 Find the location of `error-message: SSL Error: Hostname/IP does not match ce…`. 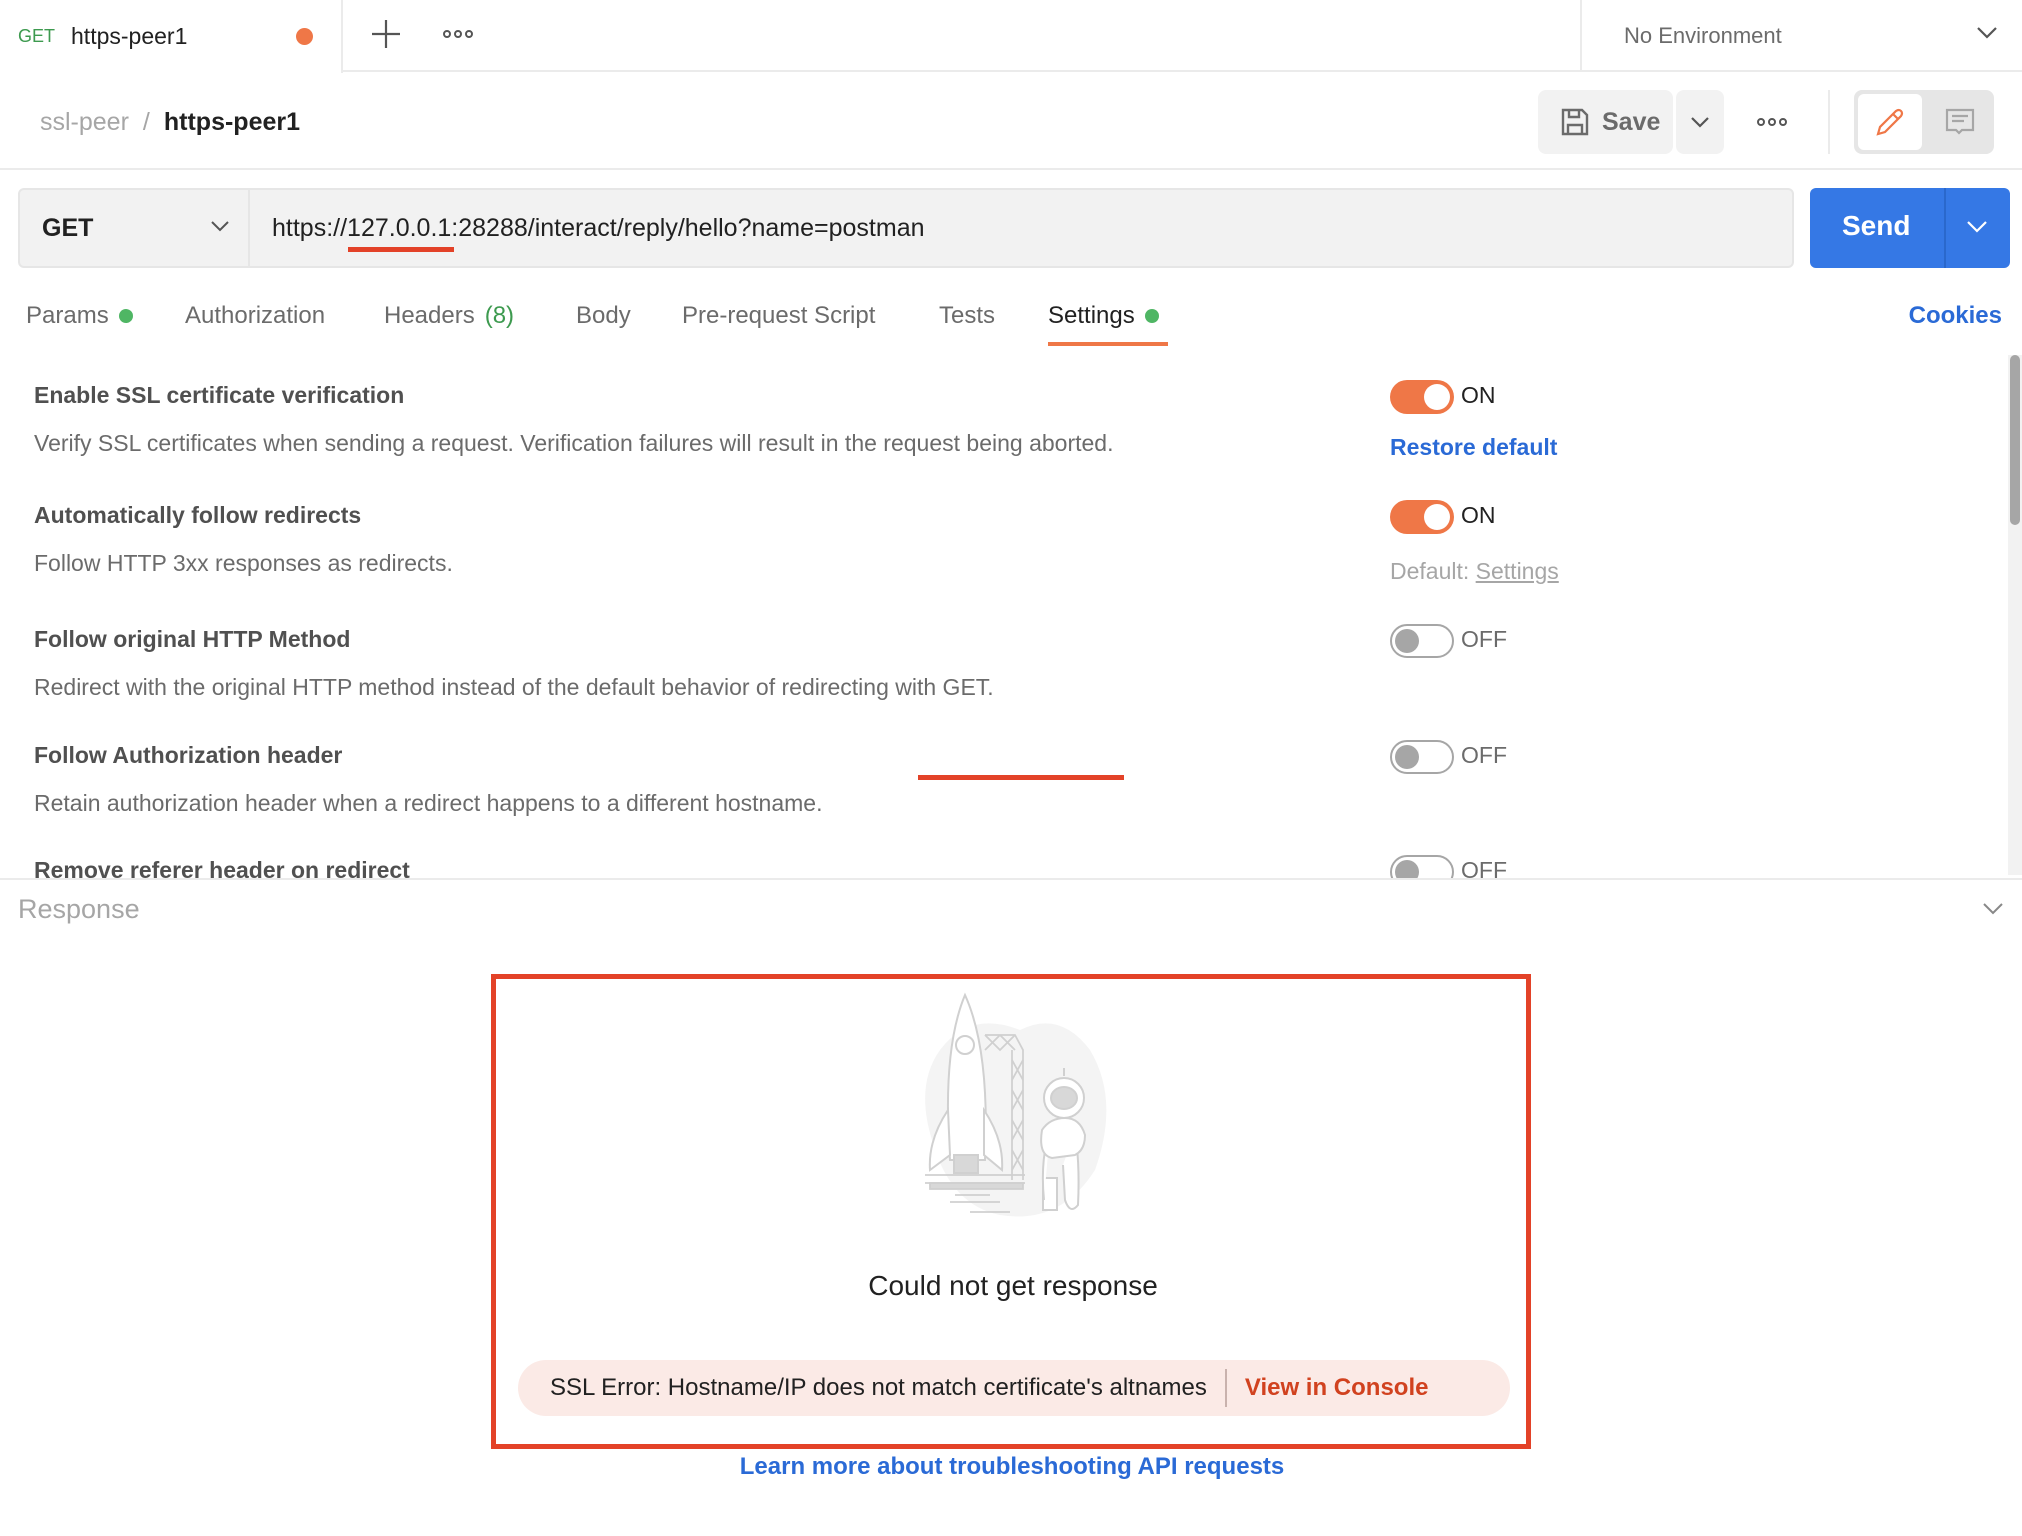

error-message: SSL Error: Hostname/IP does not match ce… is located at coordinates (878, 1387).